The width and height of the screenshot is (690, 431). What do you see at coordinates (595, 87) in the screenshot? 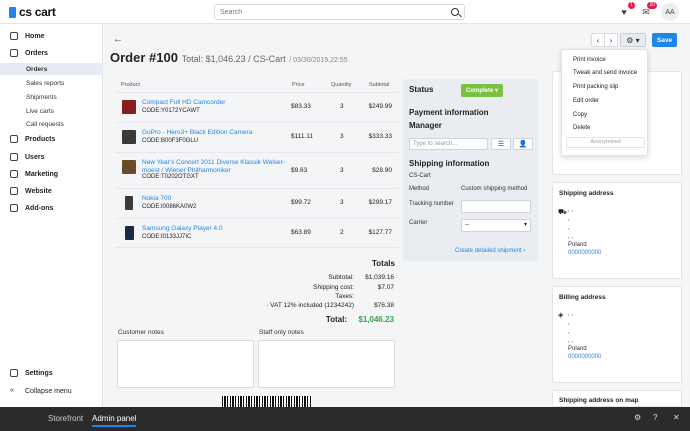
I see `menu-item-print-packing-slip: Print packing slip` at bounding box center [595, 87].